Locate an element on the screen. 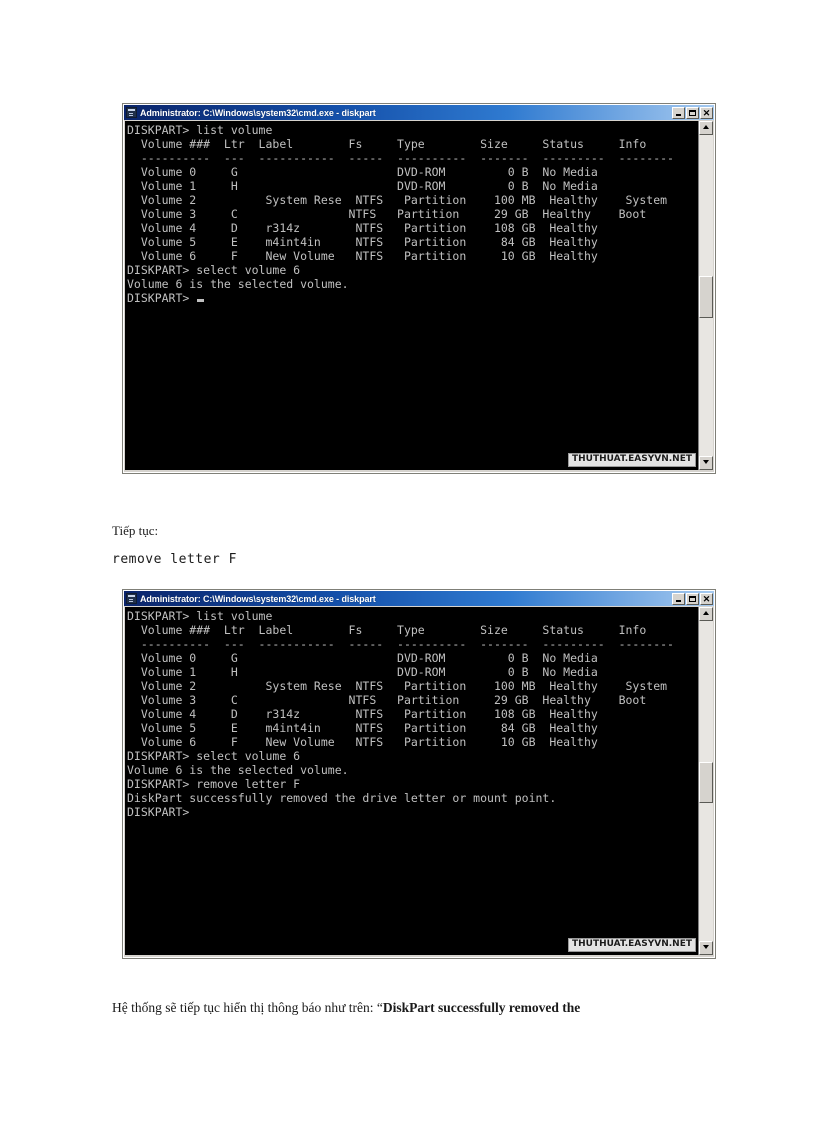  paragraph-tiep-tuc: Tiếp tục: is located at coordinates (135, 530).